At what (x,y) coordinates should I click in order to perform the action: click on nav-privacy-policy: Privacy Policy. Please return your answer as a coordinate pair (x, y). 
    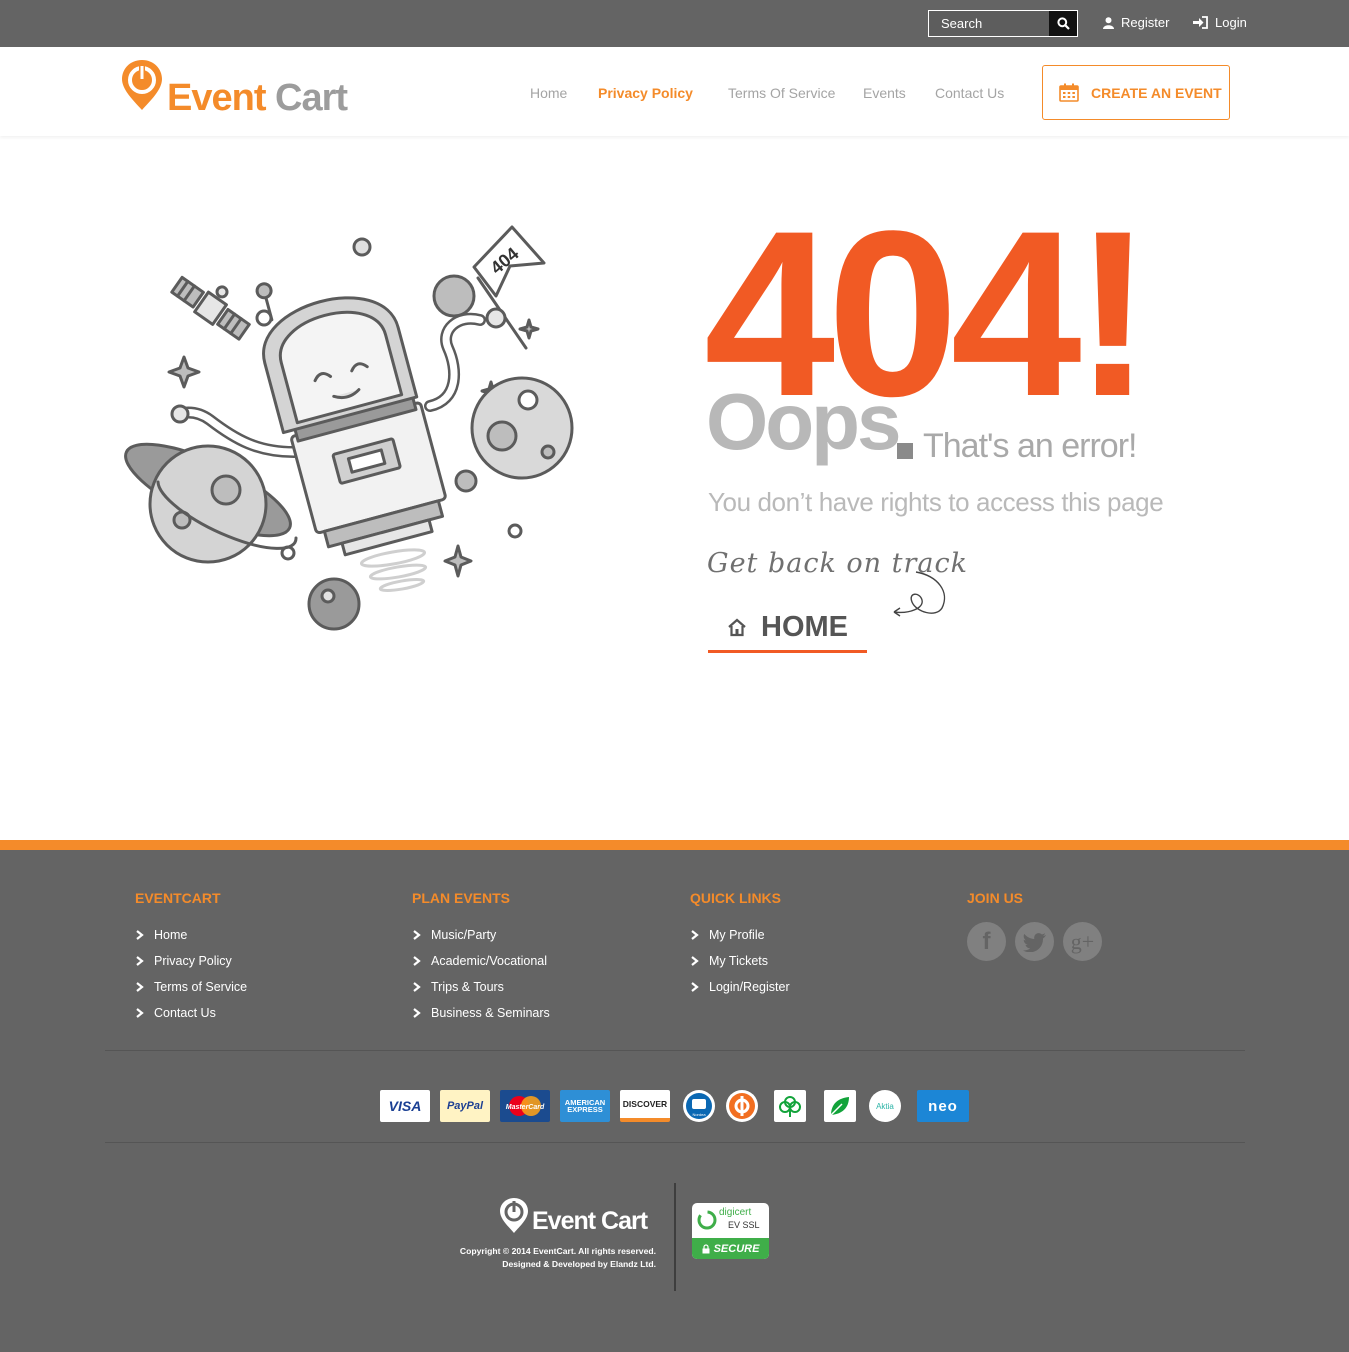
    Looking at the image, I should click on (645, 93).